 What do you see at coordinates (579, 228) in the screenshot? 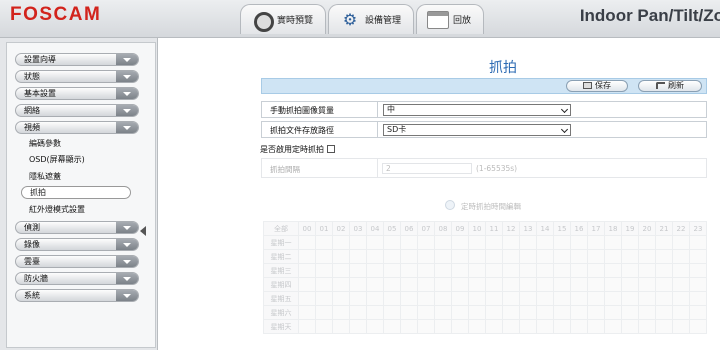
I see `hour-header: 16` at bounding box center [579, 228].